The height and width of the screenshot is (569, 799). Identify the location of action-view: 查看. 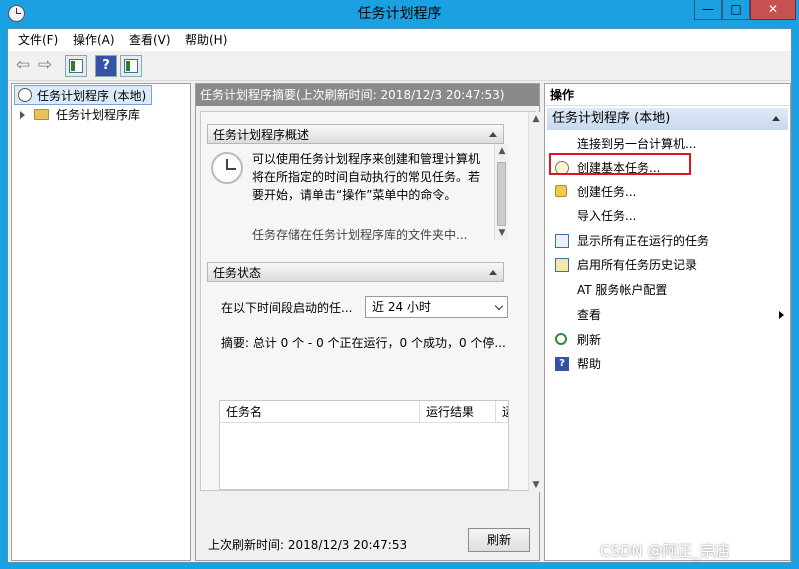
(667, 315).